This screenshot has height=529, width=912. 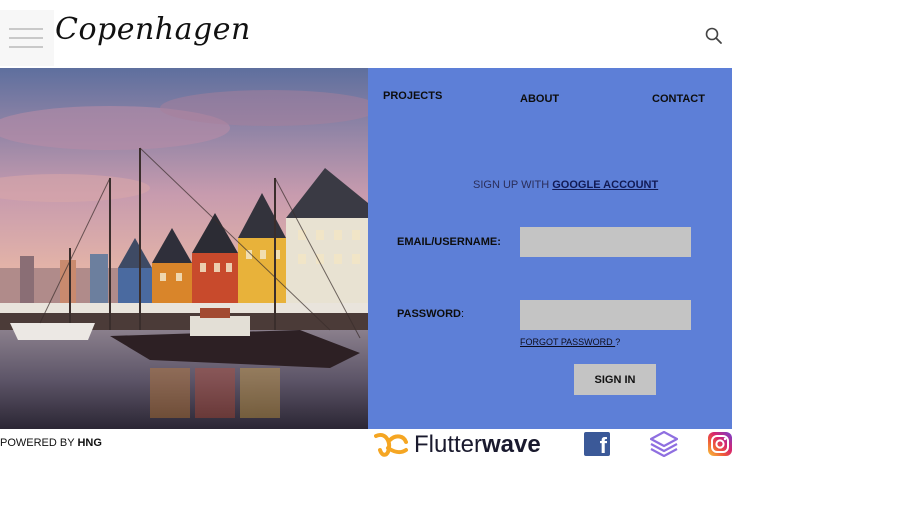 I want to click on signup-prefix: SIGN UP WITH, so click(x=513, y=185).